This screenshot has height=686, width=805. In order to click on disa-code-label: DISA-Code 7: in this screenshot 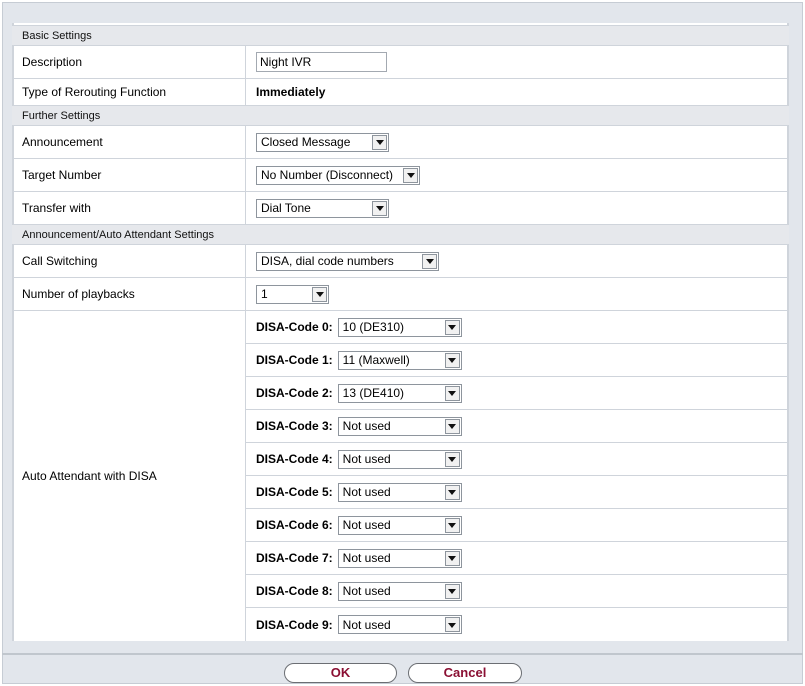, I will do `click(294, 558)`.